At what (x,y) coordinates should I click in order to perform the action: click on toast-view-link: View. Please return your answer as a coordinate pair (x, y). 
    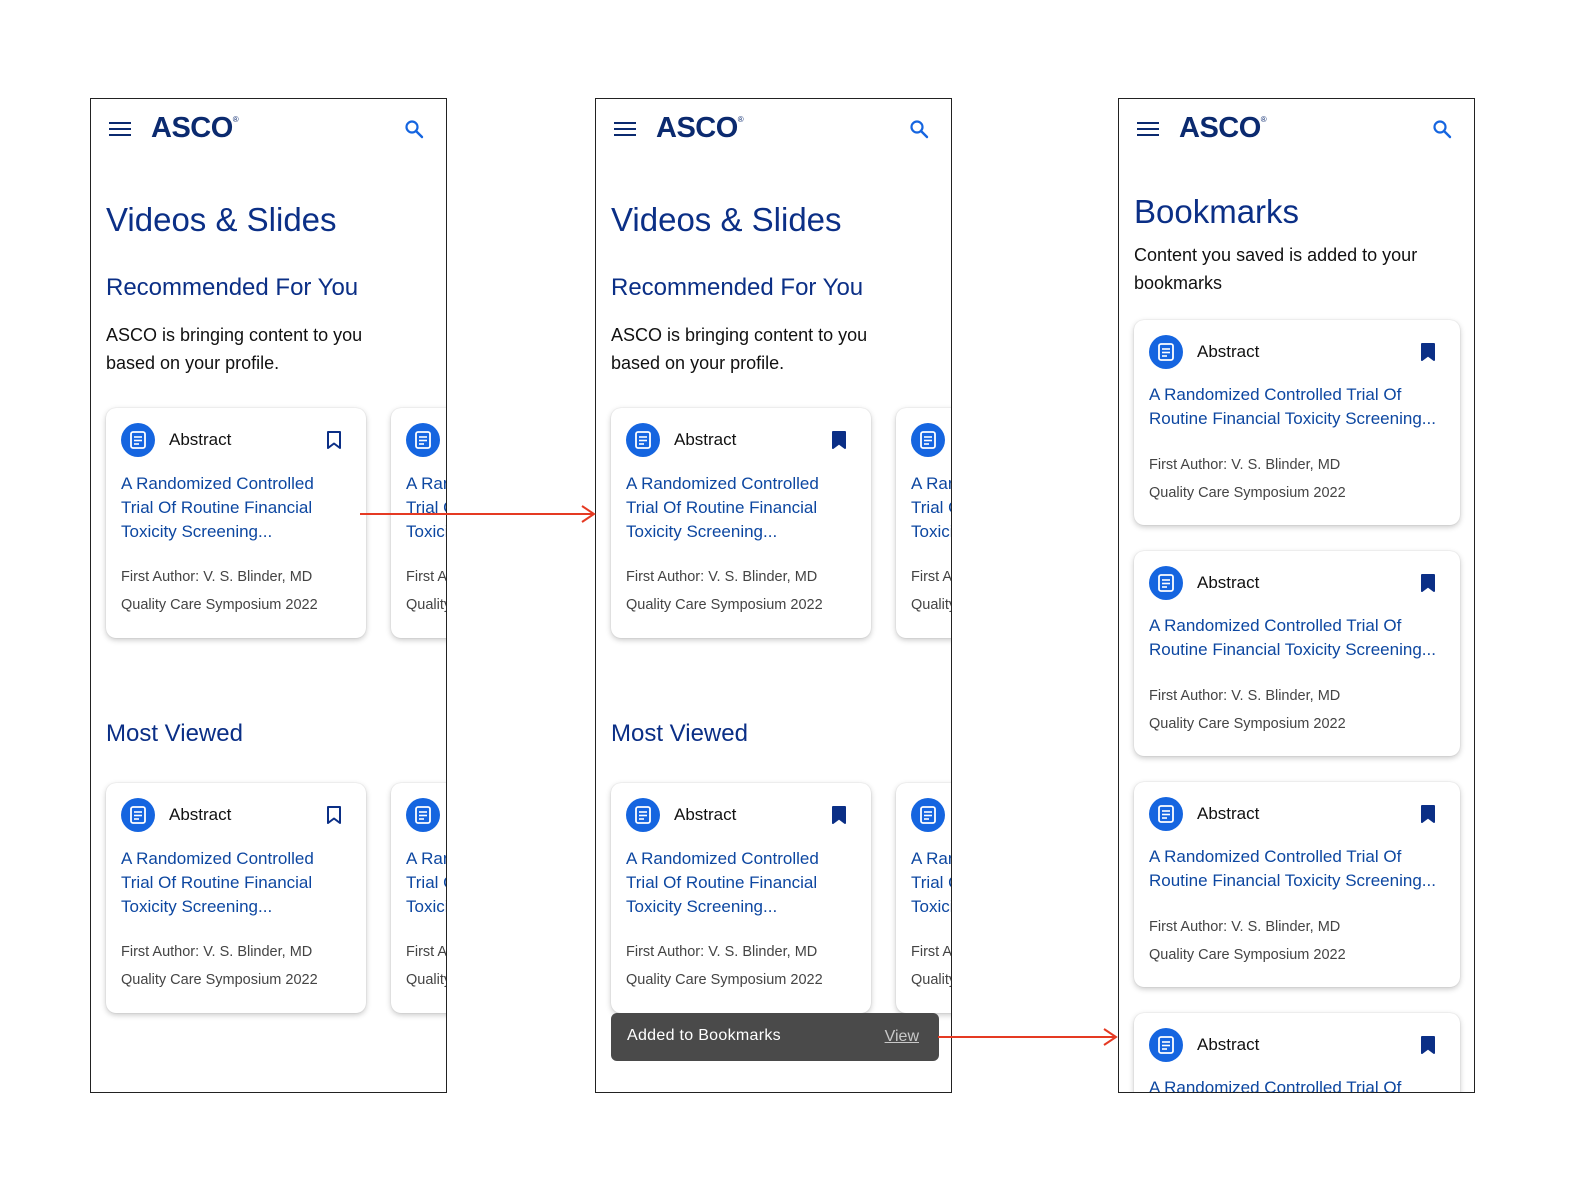
    Looking at the image, I should click on (902, 1037).